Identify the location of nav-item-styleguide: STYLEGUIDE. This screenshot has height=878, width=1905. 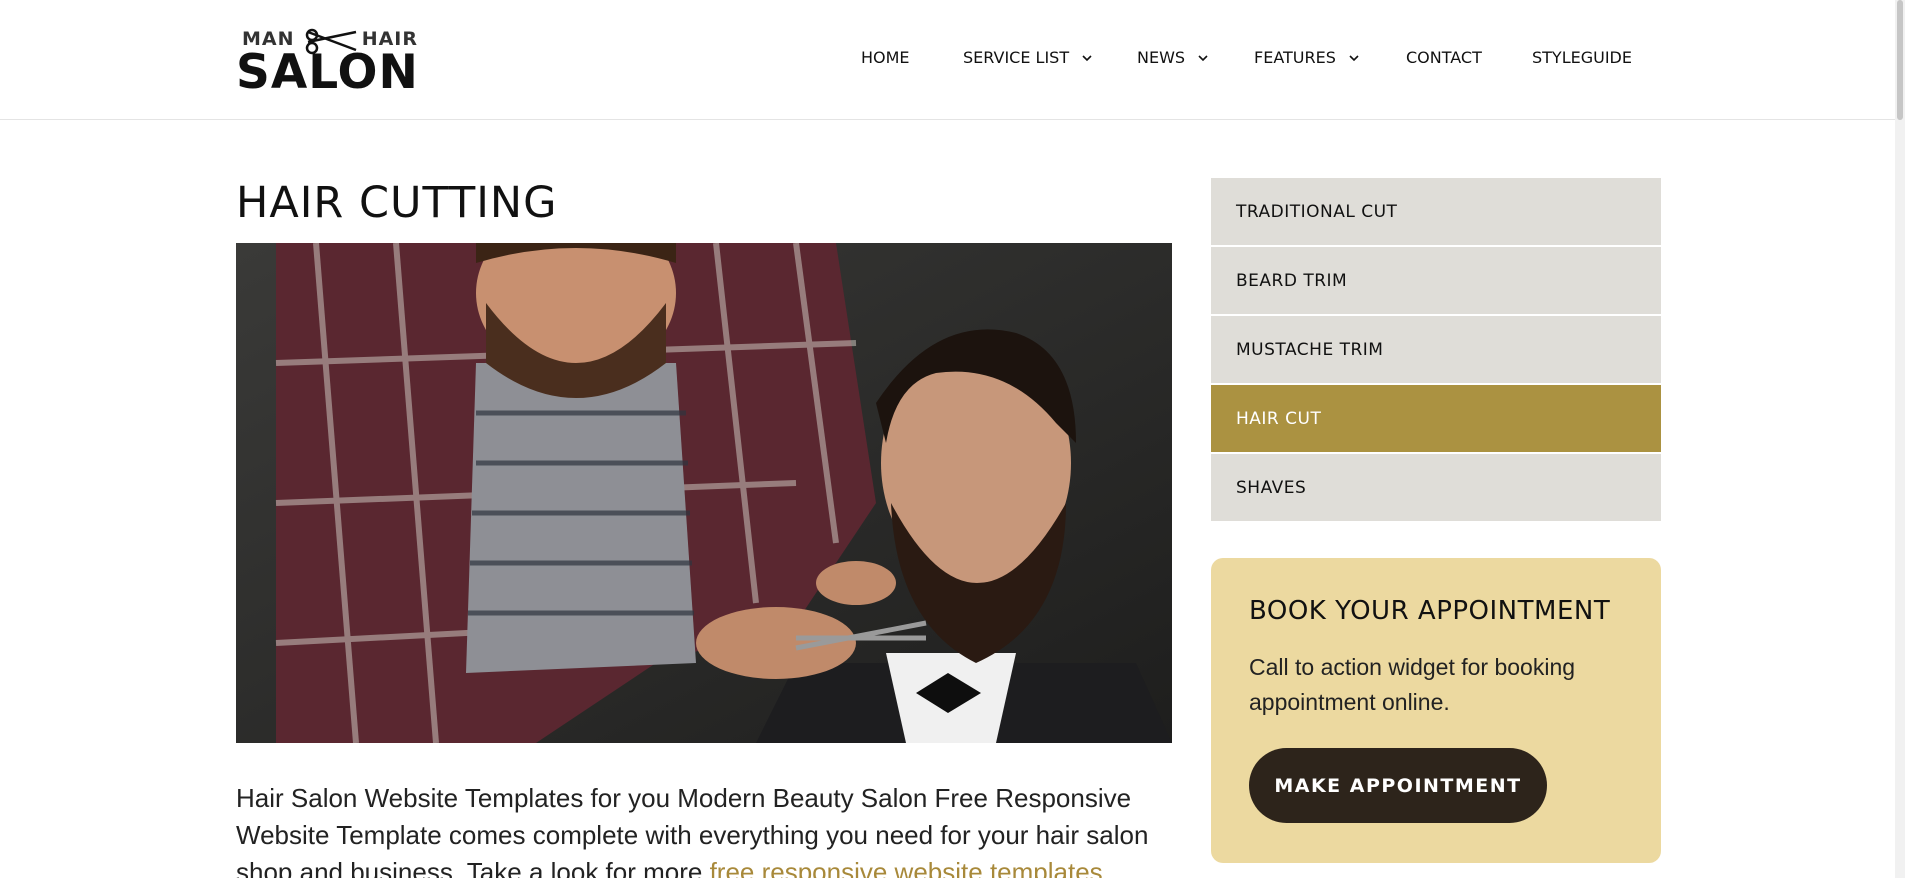
(1582, 57).